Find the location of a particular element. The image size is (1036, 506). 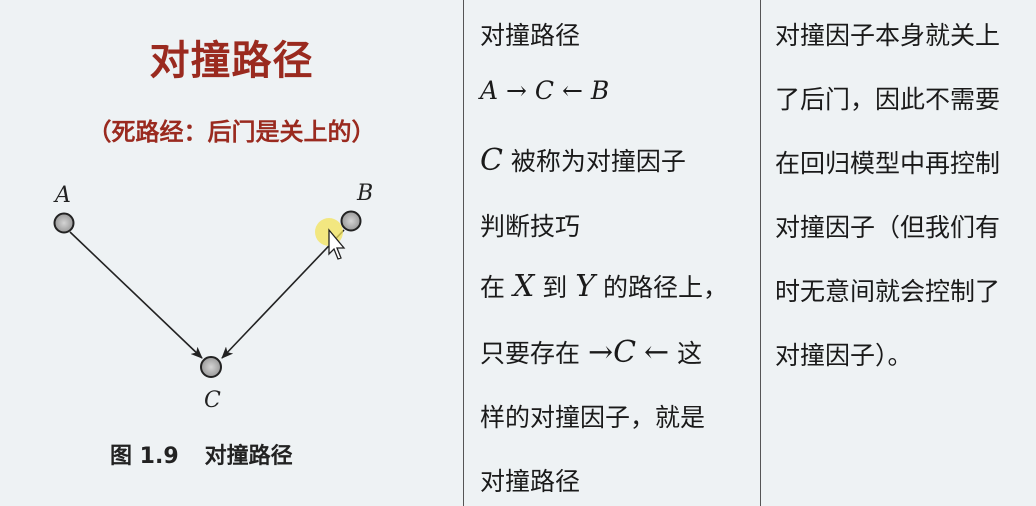

collider-formula: A → C ← B is located at coordinates (544, 90).